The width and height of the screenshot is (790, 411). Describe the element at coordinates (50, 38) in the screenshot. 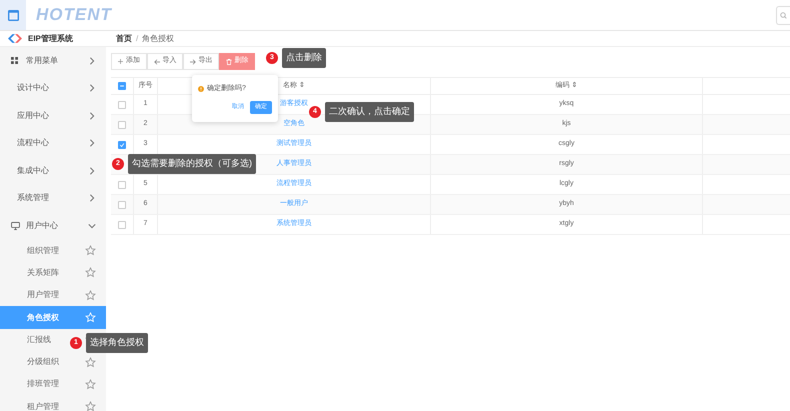

I see `system-name: EIP管理系统` at that location.